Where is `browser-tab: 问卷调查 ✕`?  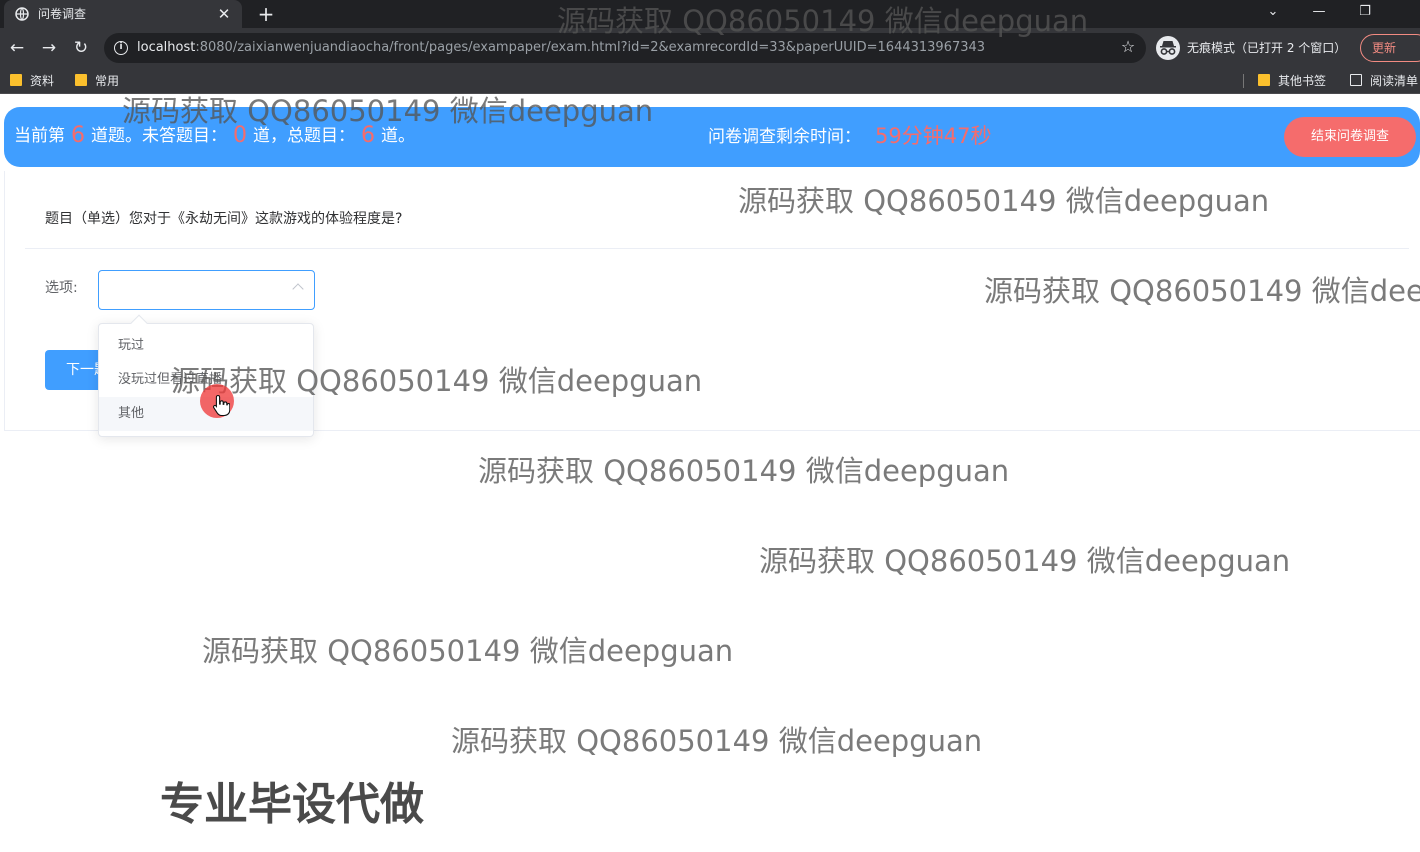 browser-tab: 问卷调查 ✕ is located at coordinates (123, 14).